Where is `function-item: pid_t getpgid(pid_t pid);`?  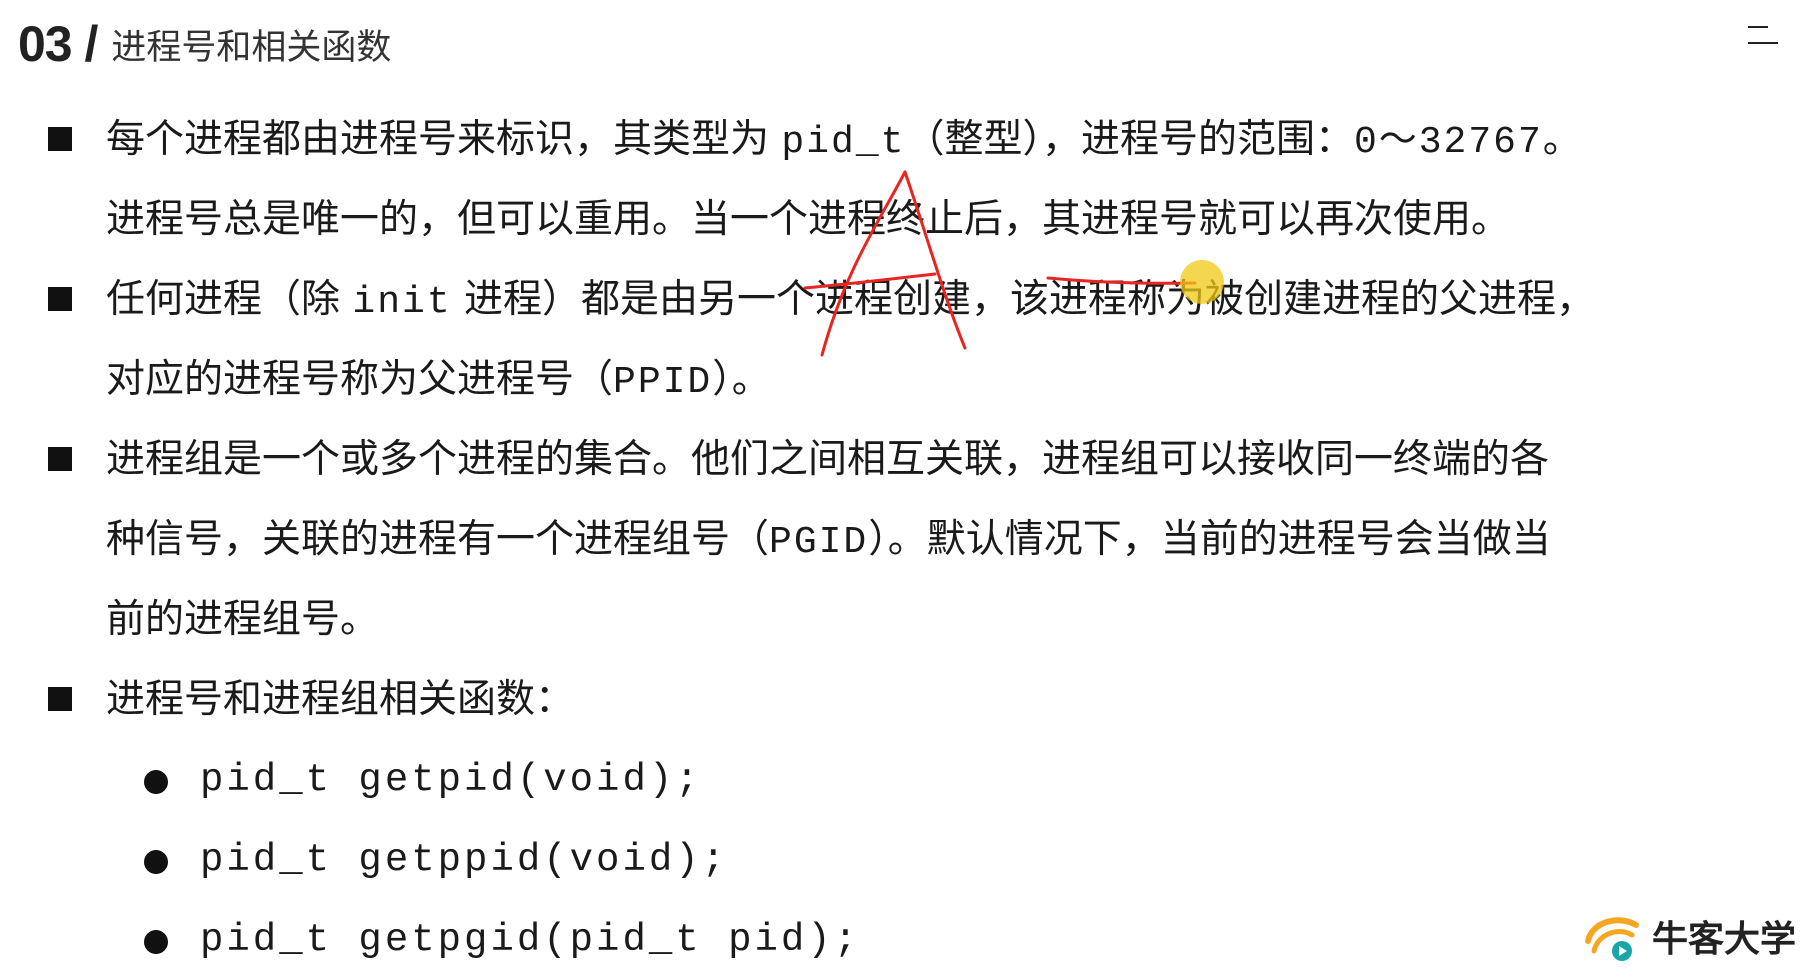
function-item: pid_t getpgid(pid_t pid); is located at coordinates (902, 940).